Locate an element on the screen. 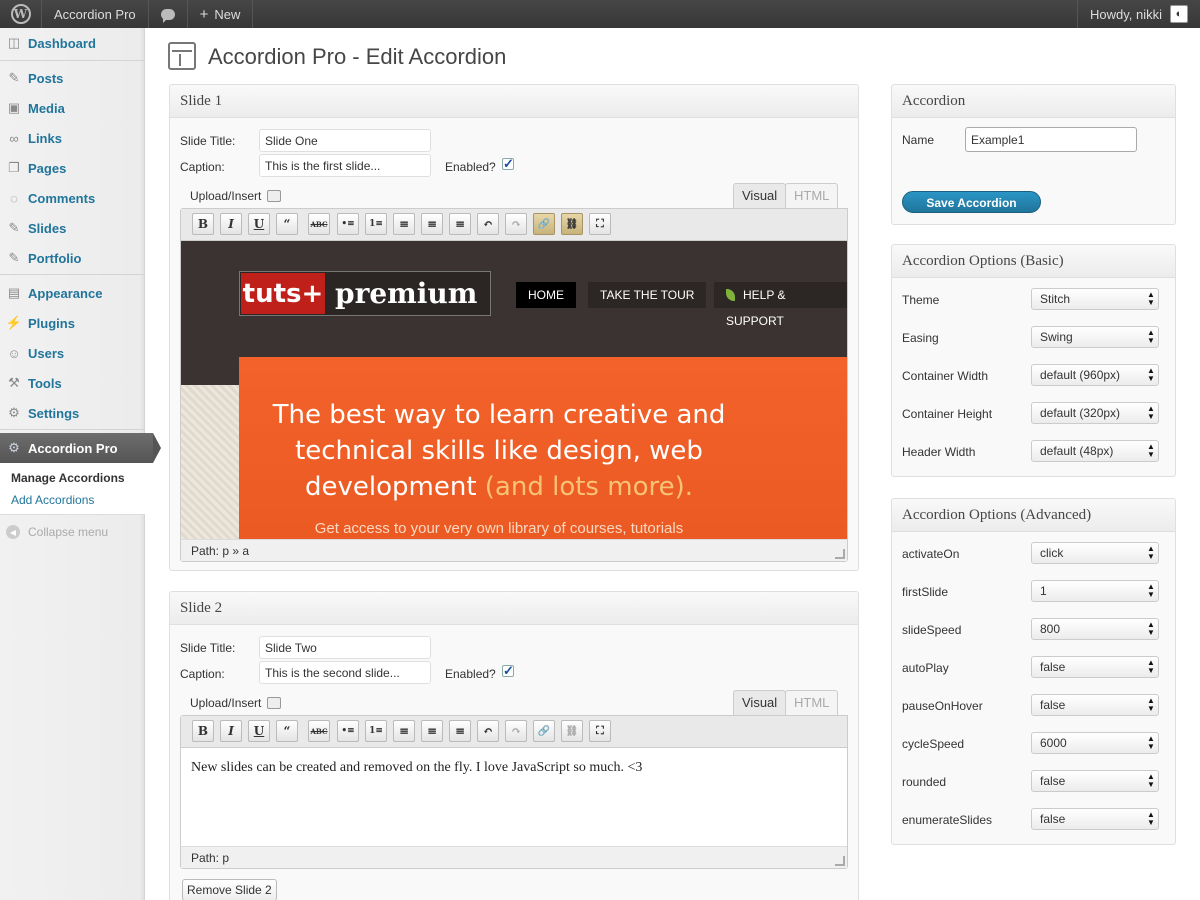 The image size is (1200, 900). leaf-icon is located at coordinates (730, 295).